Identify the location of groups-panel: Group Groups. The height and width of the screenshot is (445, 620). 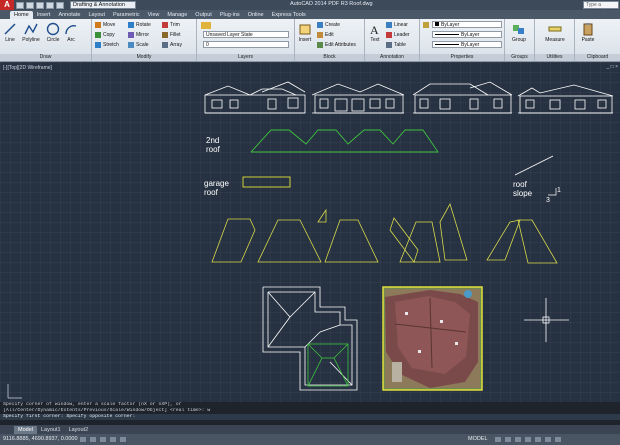
(520, 40).